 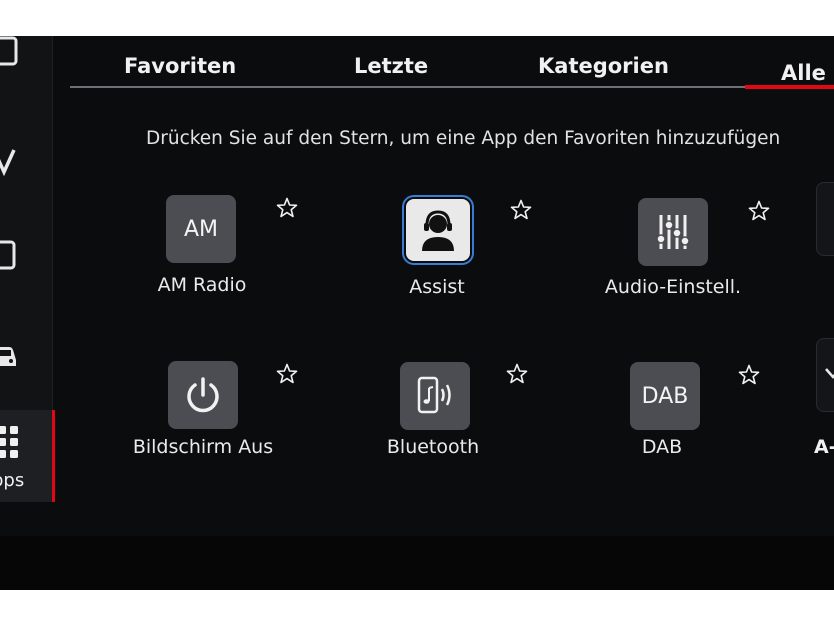 What do you see at coordinates (673, 287) in the screenshot?
I see `app-audio-settings-label: Audio-Einstell.` at bounding box center [673, 287].